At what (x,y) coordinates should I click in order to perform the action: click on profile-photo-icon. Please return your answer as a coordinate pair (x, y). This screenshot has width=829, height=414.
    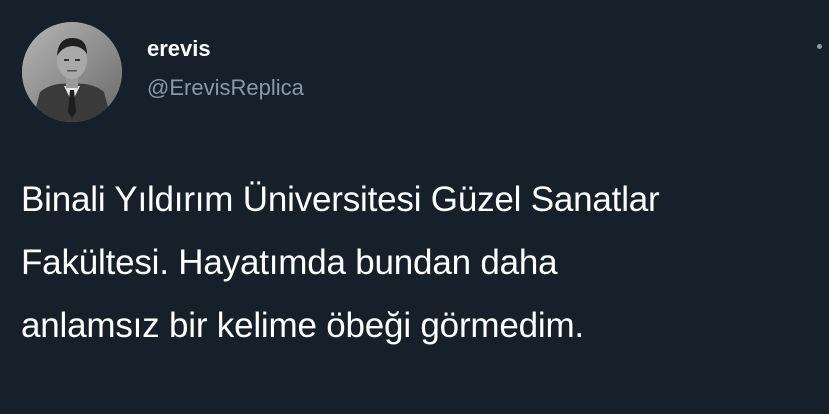
    Looking at the image, I should click on (72, 72).